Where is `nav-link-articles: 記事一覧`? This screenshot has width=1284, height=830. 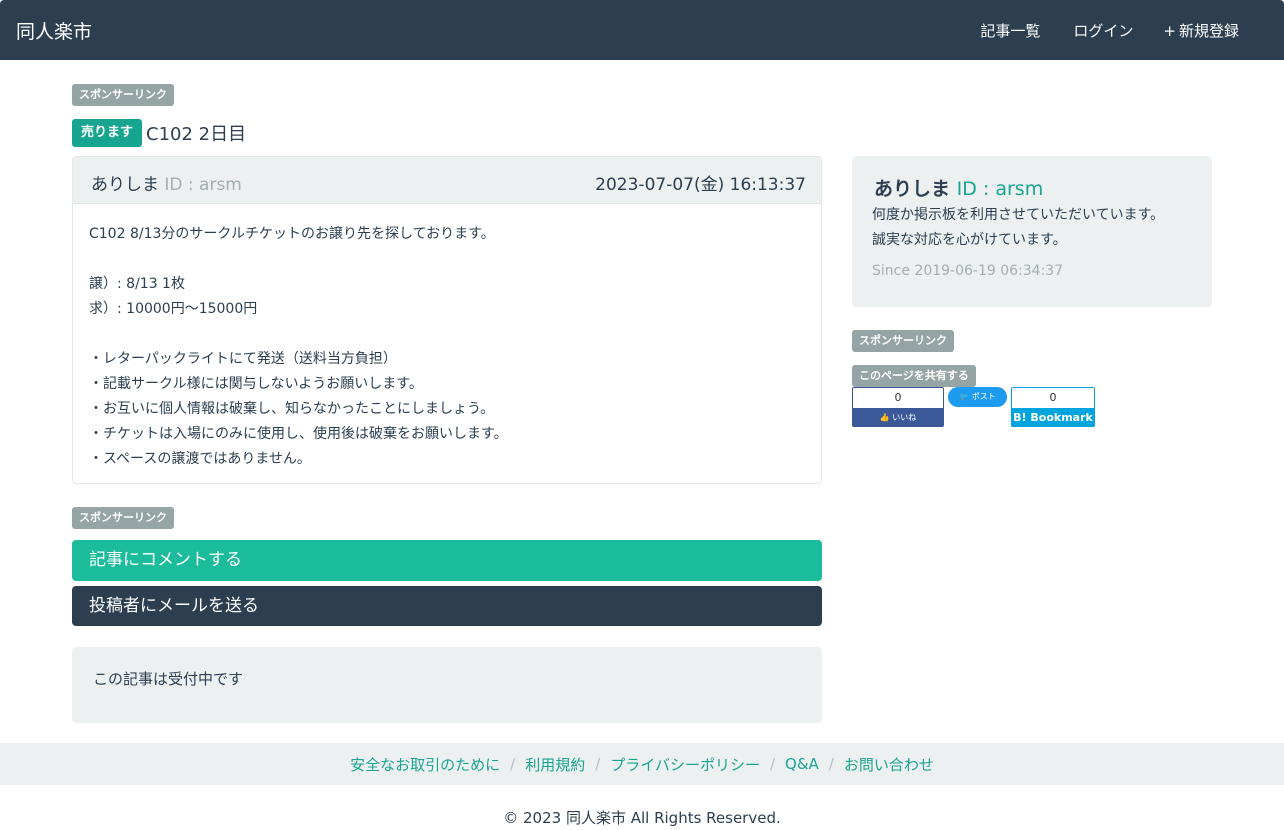
nav-link-articles: 記事一覧 is located at coordinates (1008, 30).